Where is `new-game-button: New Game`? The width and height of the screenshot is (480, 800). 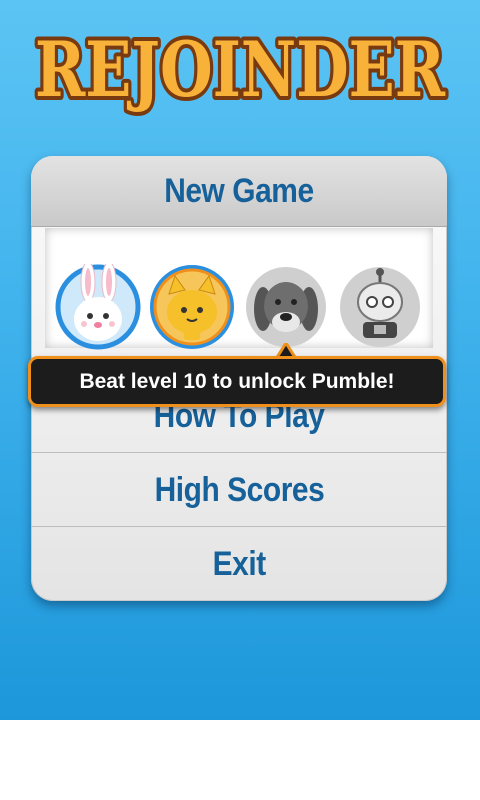 new-game-button: New Game is located at coordinates (239, 191).